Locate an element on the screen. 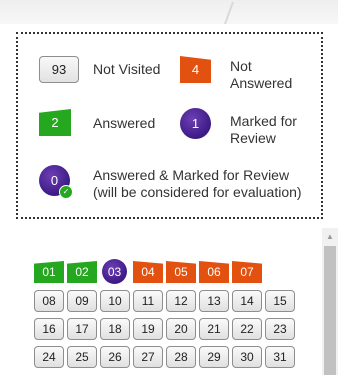 The image size is (338, 375). answered-marked-count: 0 is located at coordinates (54, 180).